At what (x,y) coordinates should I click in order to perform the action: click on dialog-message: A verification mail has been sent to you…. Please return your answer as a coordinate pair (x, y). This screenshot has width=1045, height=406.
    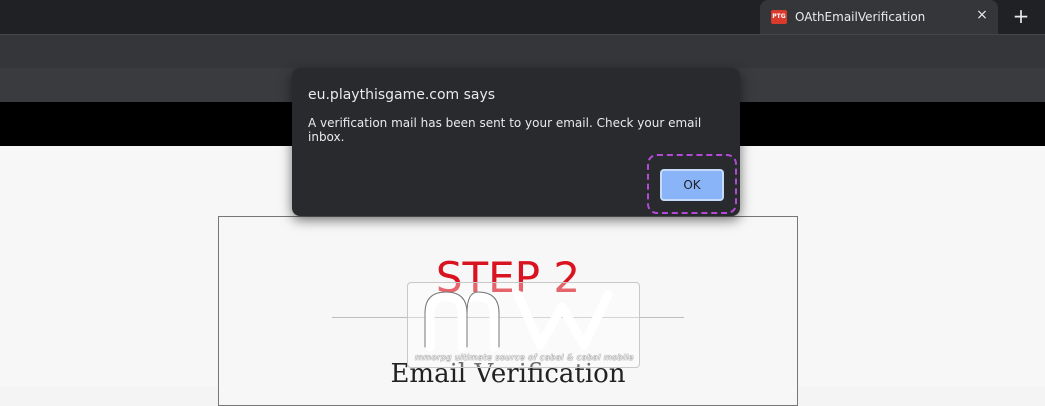
    Looking at the image, I should click on (505, 130).